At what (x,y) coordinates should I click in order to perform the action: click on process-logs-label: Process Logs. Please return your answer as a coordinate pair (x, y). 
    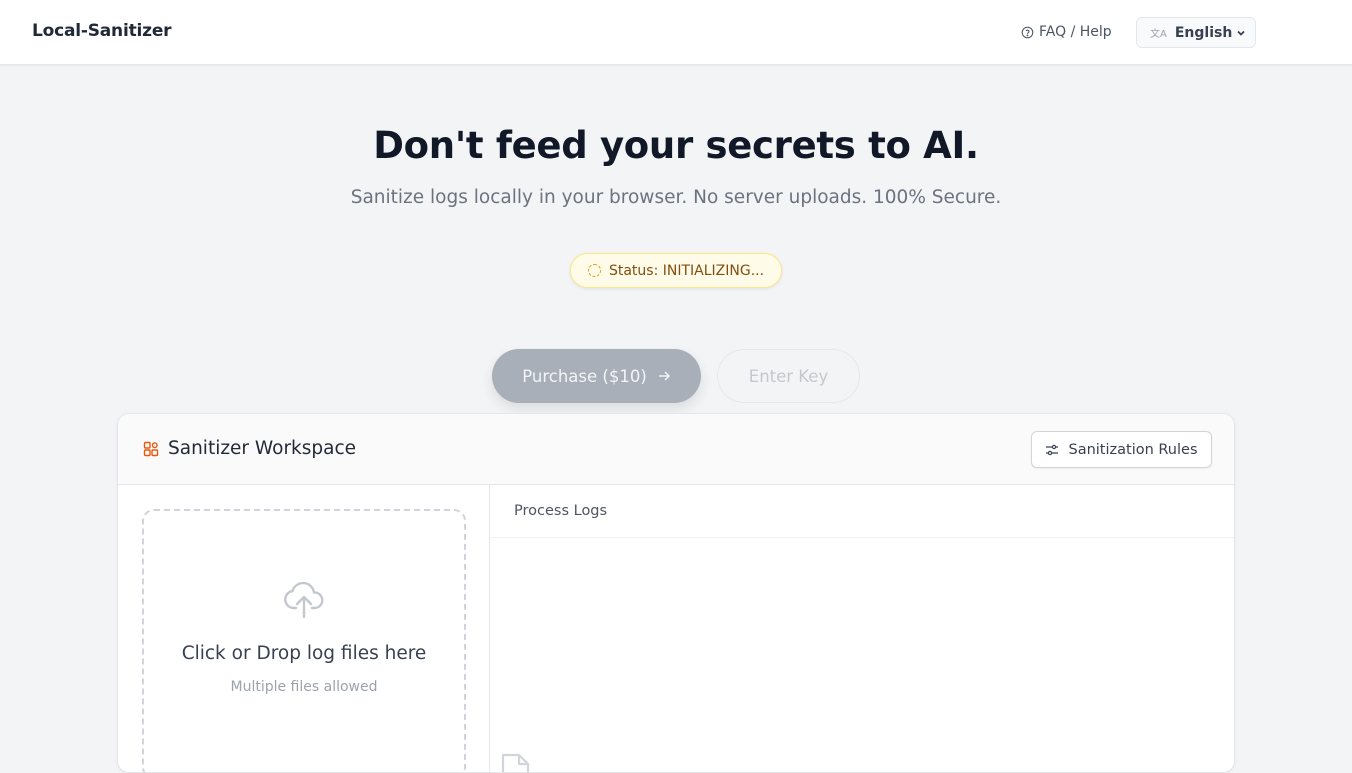
    Looking at the image, I should click on (561, 511).